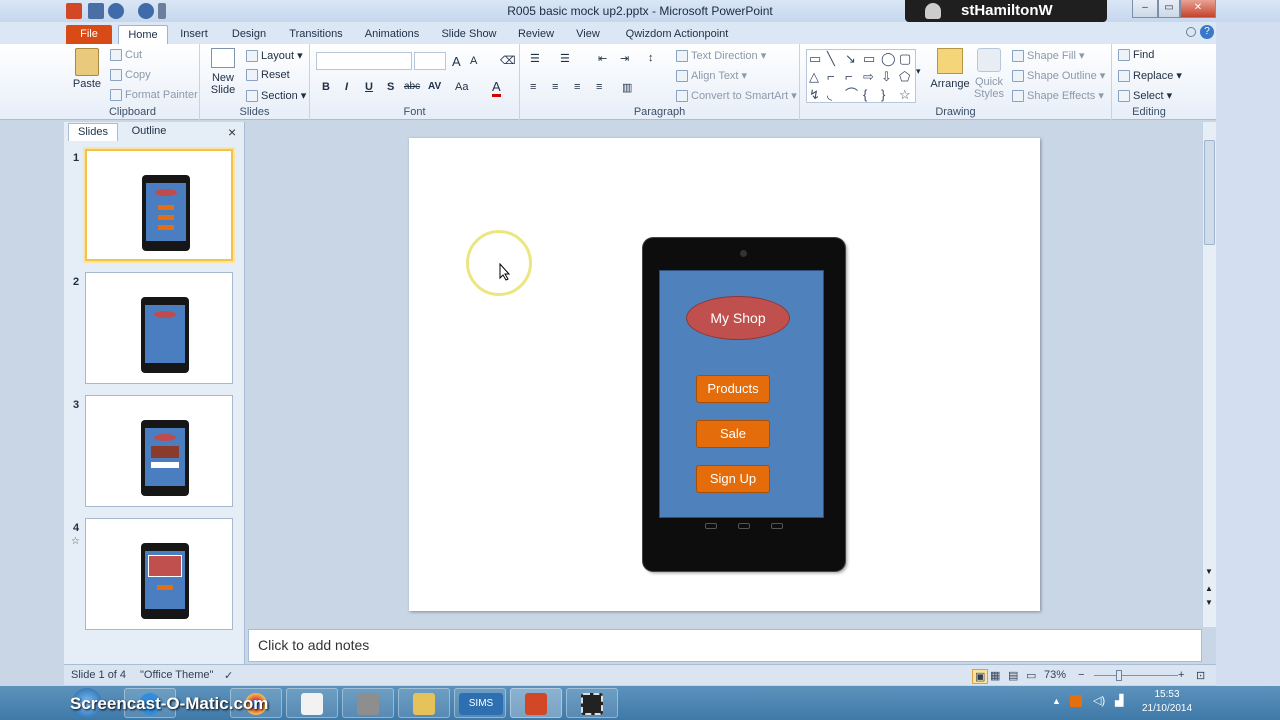  What do you see at coordinates (602, 58) in the screenshot?
I see `decrease-indent-icon: ⇤` at bounding box center [602, 58].